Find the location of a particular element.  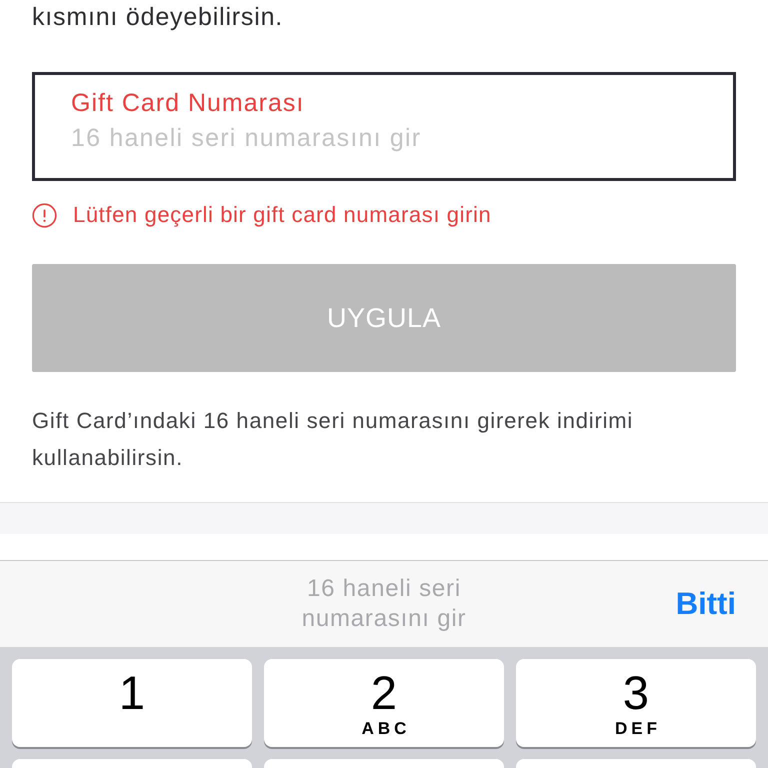

error-icon is located at coordinates (44, 215).